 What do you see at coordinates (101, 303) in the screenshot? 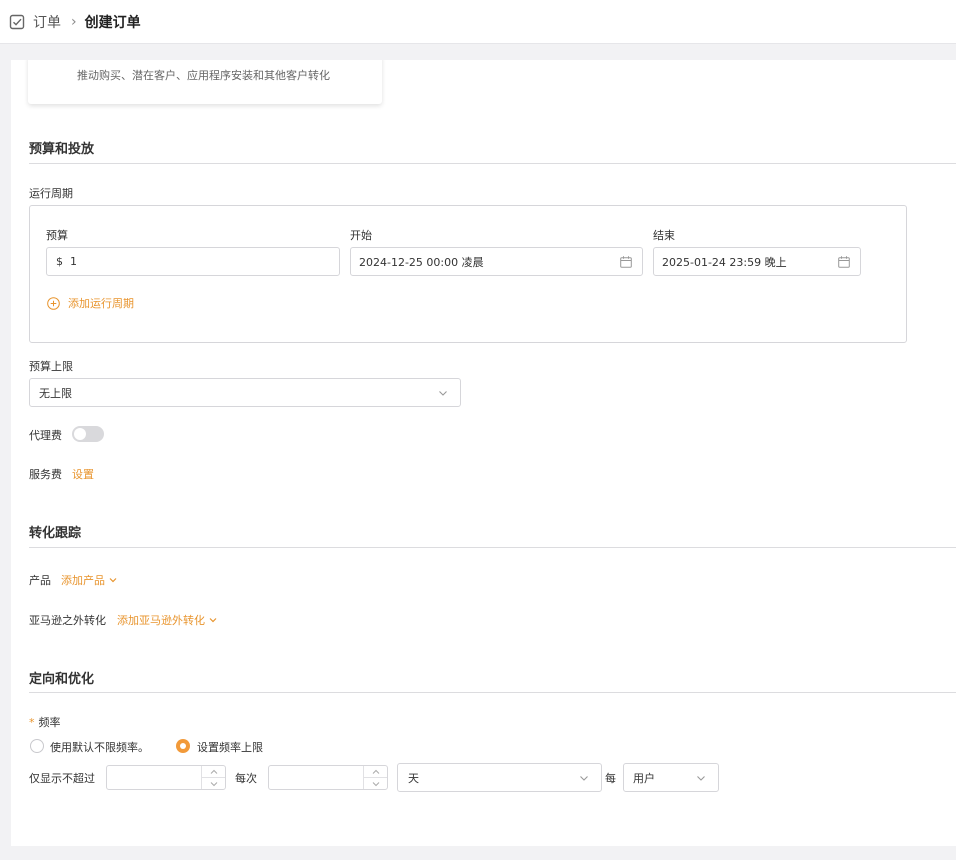
I see `add-run-period-label: 添加运行周期` at bounding box center [101, 303].